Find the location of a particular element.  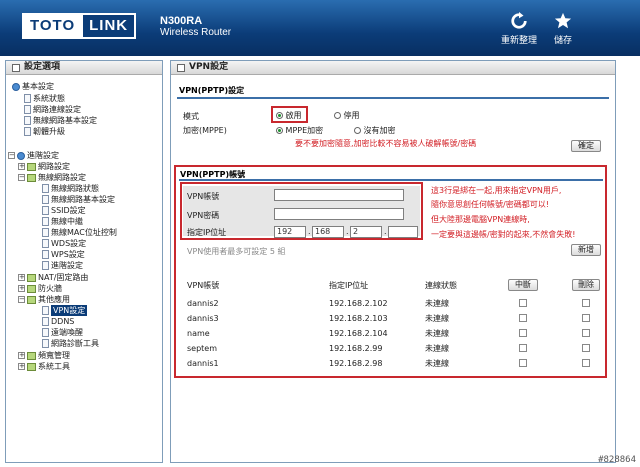

menu-wireless-basic-adv: 無線網路基本設定 is located at coordinates (78, 199).